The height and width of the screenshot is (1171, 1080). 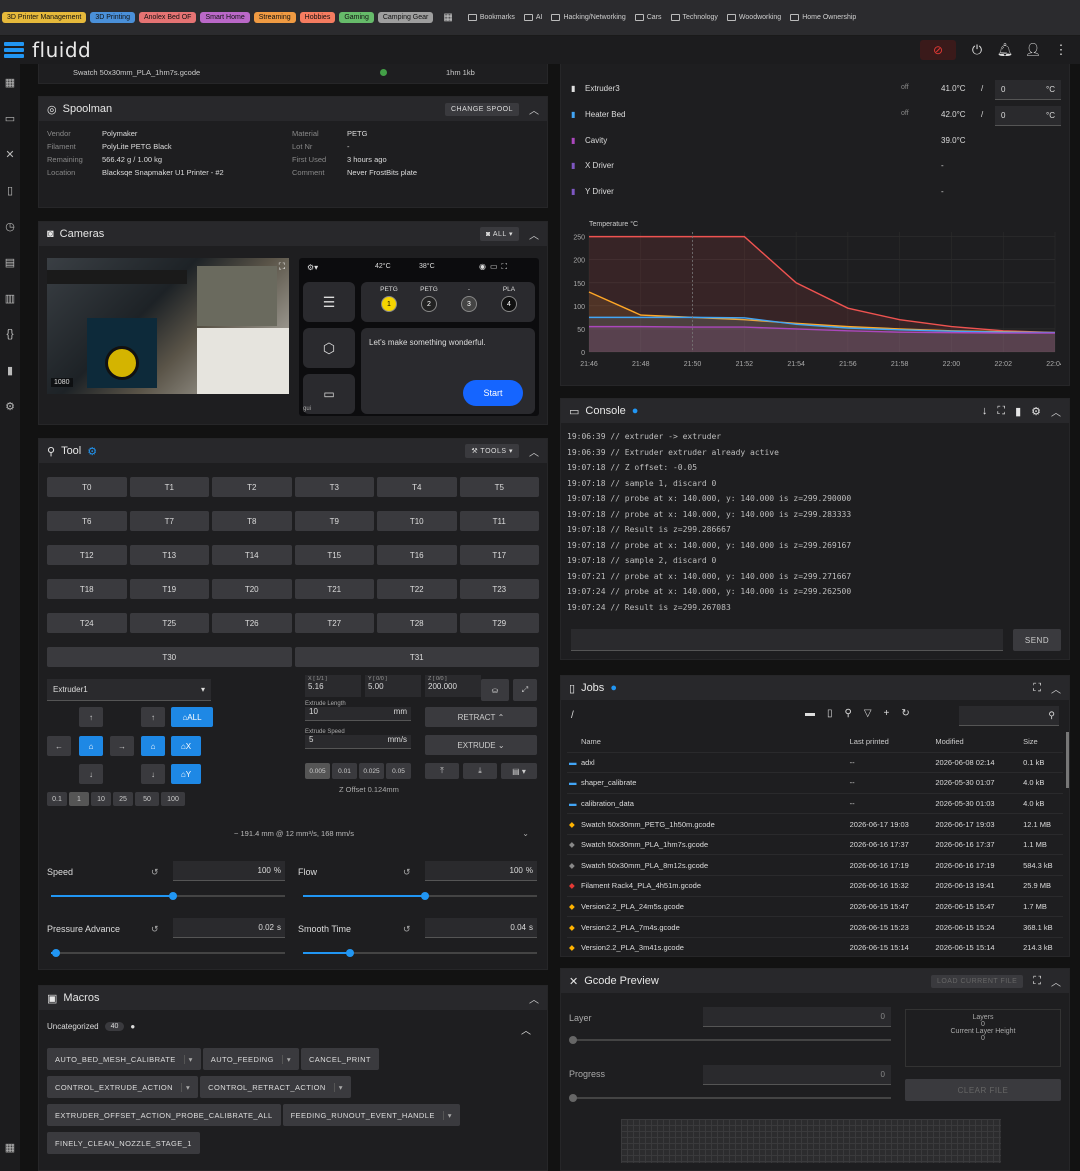 I want to click on jog-step-button: 50, so click(x=147, y=799).